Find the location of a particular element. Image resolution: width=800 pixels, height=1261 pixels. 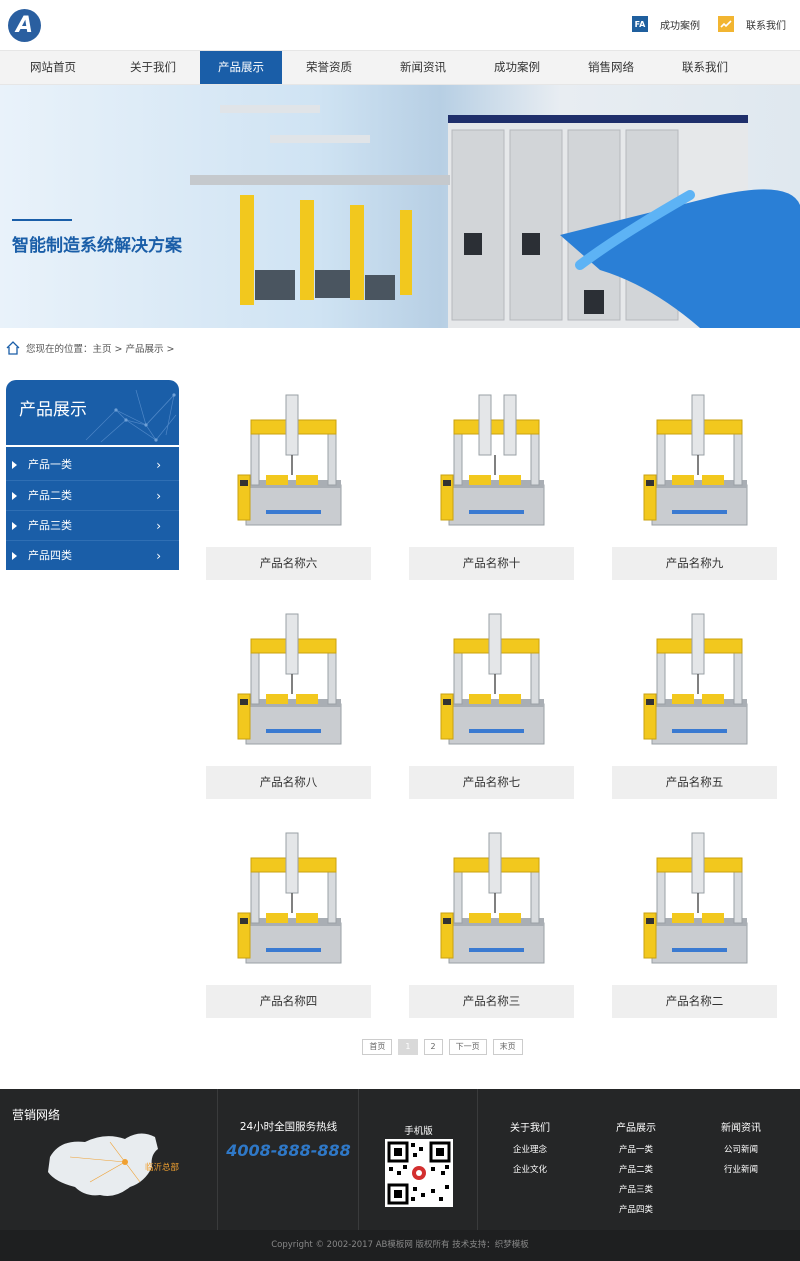

footer-marketing-title: 营销网络 is located at coordinates (36, 1115).